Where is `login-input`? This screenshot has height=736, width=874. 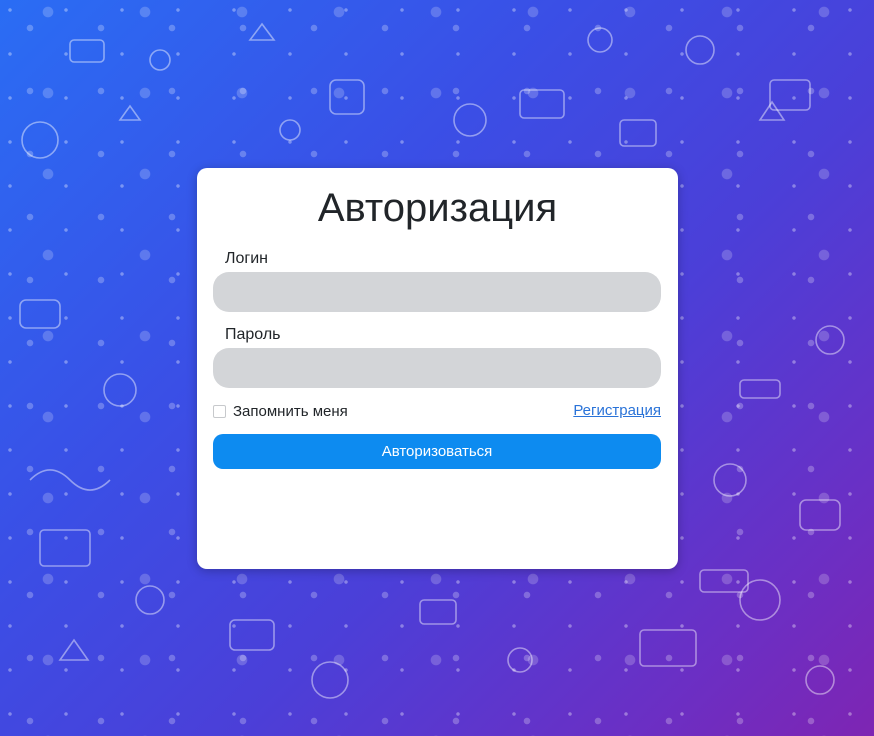
login-input is located at coordinates (437, 292).